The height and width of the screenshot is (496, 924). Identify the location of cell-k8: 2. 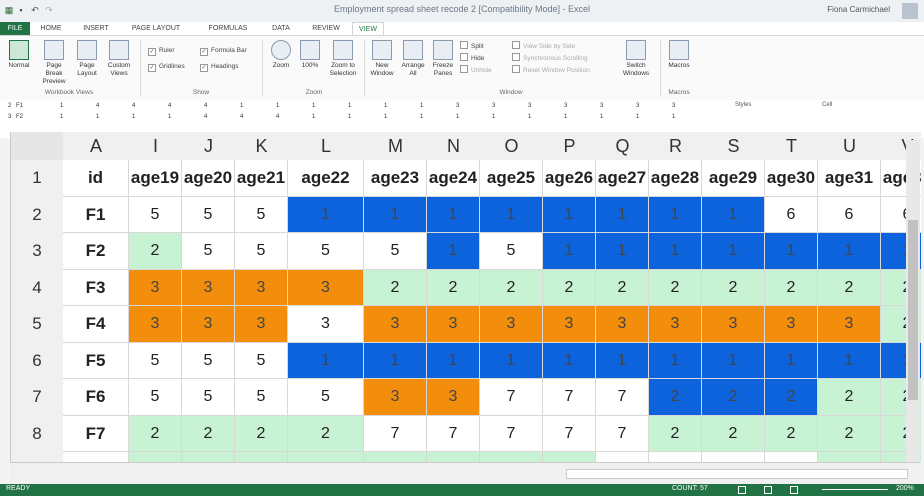
(261, 433).